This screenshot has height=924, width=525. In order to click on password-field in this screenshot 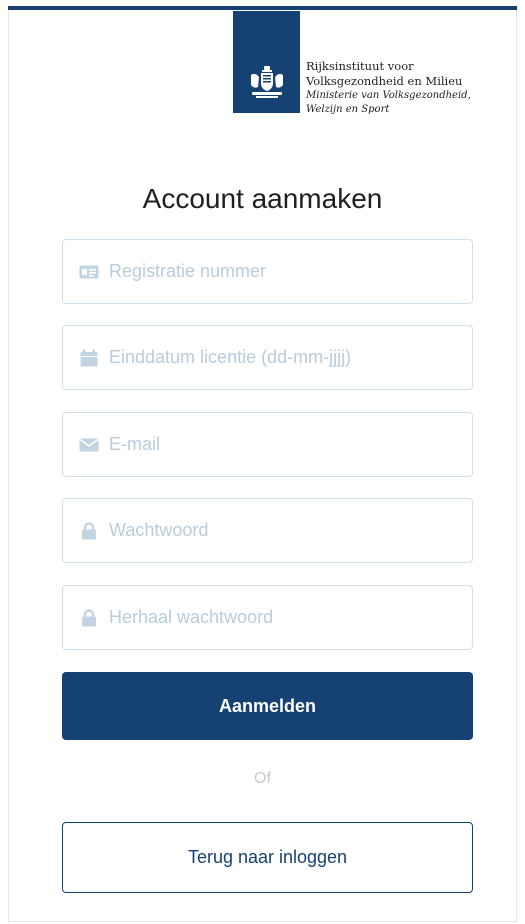, I will do `click(267, 530)`.